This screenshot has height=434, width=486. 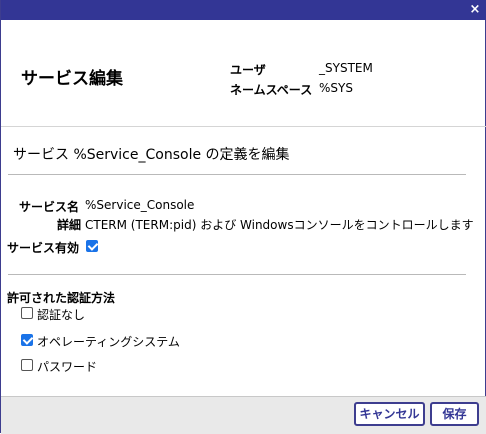 What do you see at coordinates (69, 225) in the screenshot?
I see `detail-label: 詳細` at bounding box center [69, 225].